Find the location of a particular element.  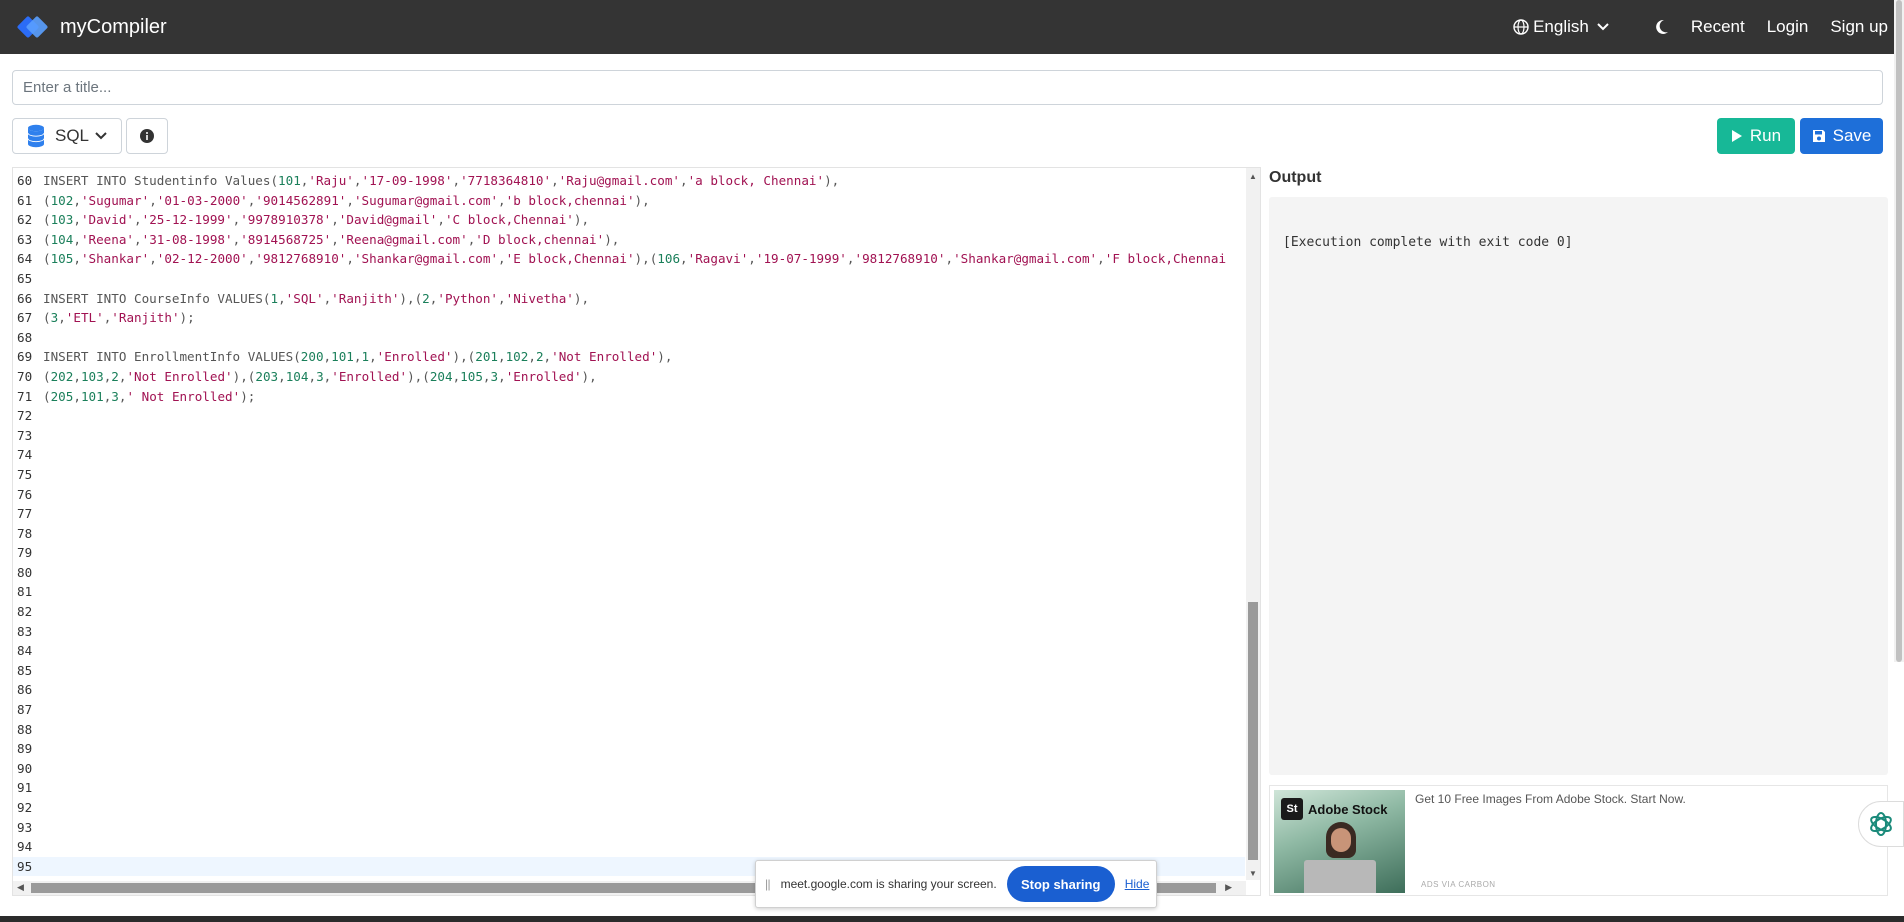

moon-icon is located at coordinates (1662, 27).